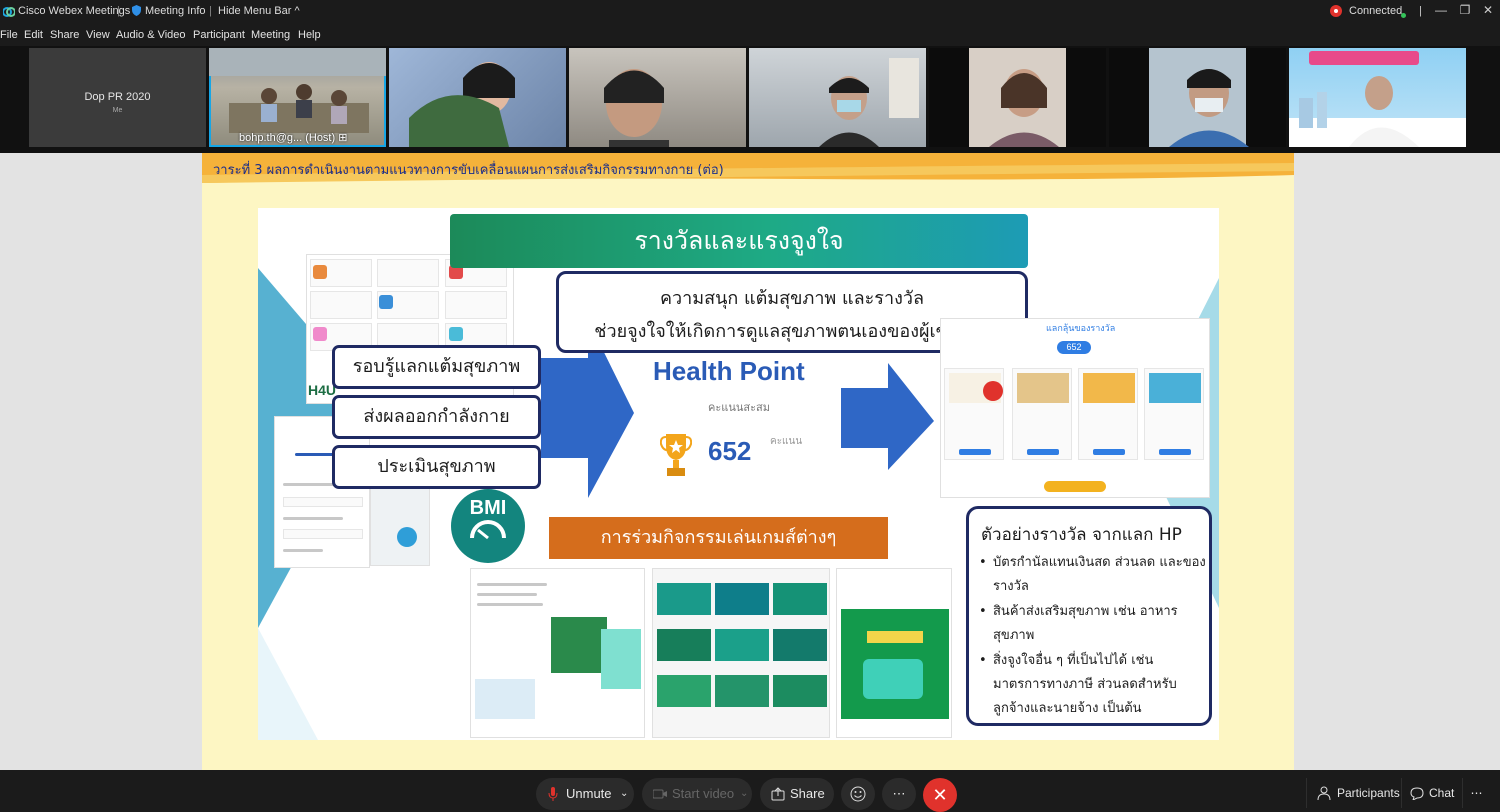 This screenshot has height=812, width=1500. What do you see at coordinates (436, 417) in the screenshot?
I see `exercise-submit-pill: ส่งผลออกกำลังกาย` at bounding box center [436, 417].